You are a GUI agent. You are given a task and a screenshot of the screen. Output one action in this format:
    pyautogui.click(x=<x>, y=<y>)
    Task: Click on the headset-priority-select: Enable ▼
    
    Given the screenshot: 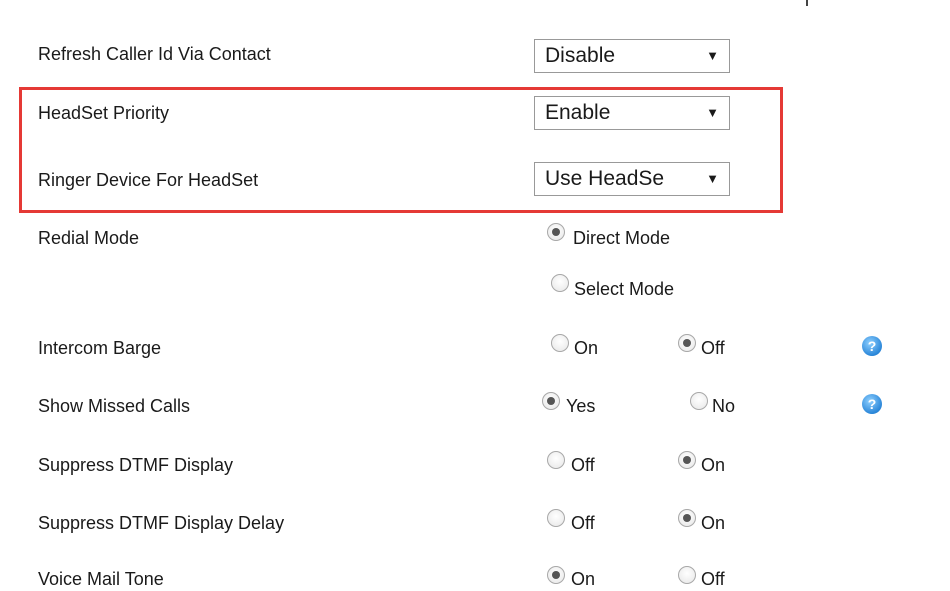 What is the action you would take?
    pyautogui.click(x=632, y=113)
    